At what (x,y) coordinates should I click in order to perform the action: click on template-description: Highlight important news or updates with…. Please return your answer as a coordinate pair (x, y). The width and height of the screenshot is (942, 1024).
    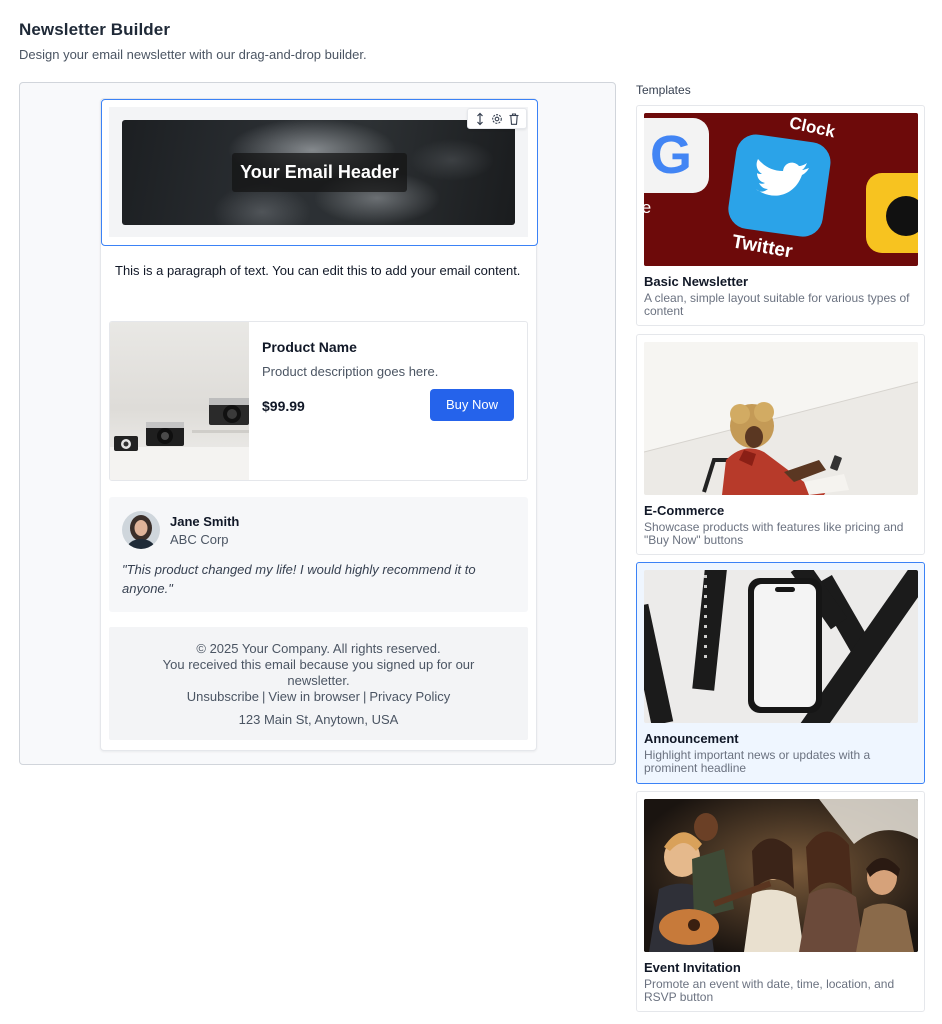
    Looking at the image, I should click on (757, 761).